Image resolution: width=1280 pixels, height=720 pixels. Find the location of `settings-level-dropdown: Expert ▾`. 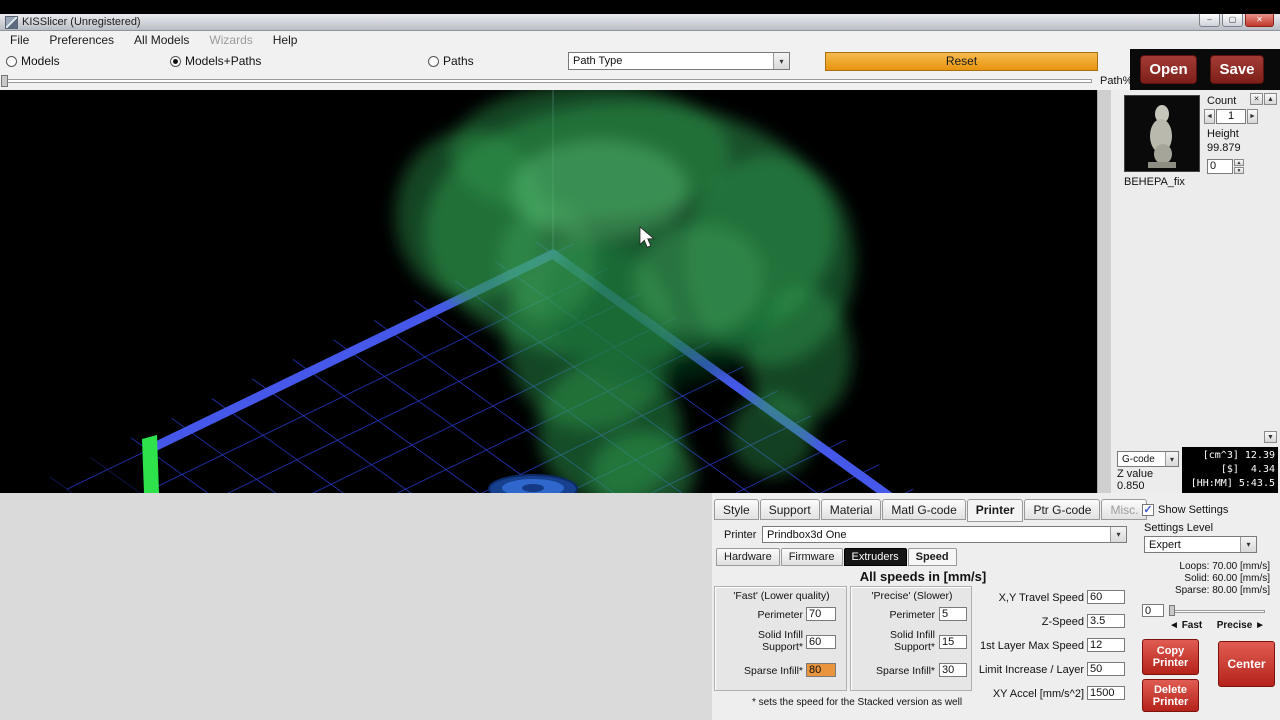

settings-level-dropdown: Expert ▾ is located at coordinates (1200, 544).